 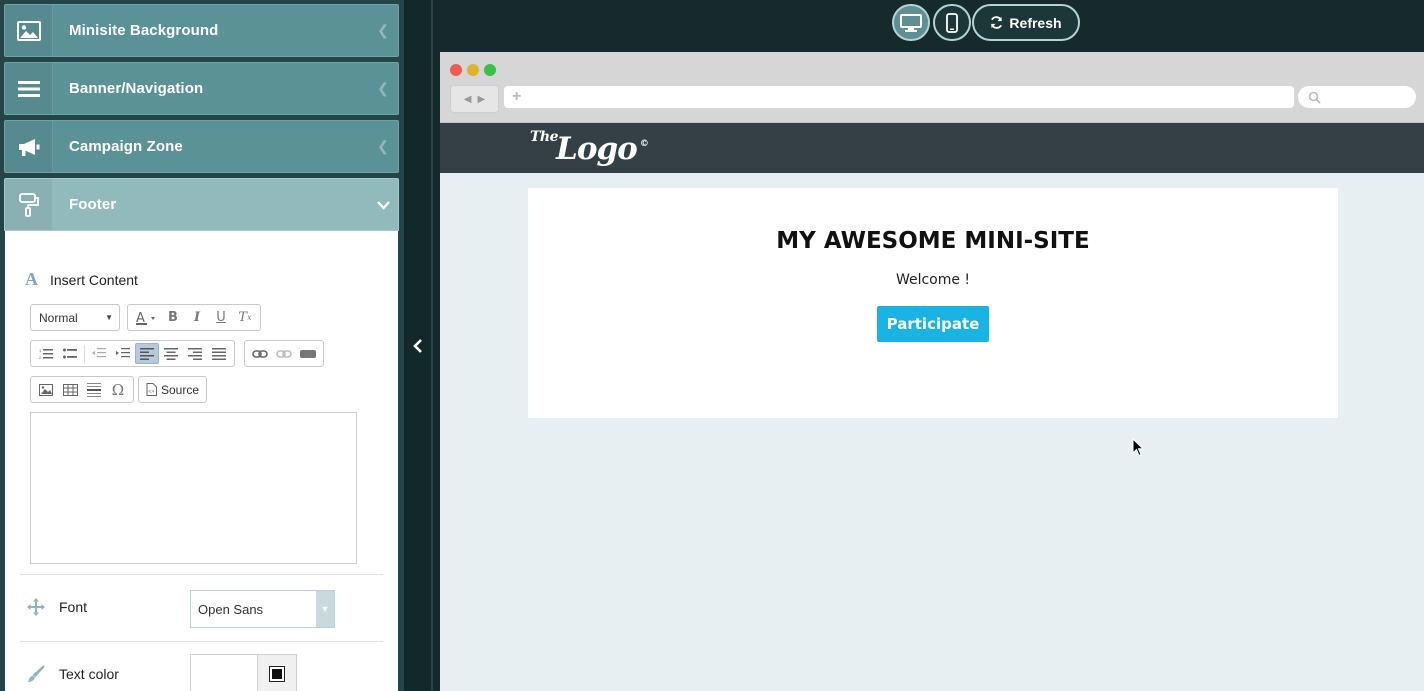 What do you see at coordinates (1035, 22) in the screenshot?
I see `refresh-label: Refresh` at bounding box center [1035, 22].